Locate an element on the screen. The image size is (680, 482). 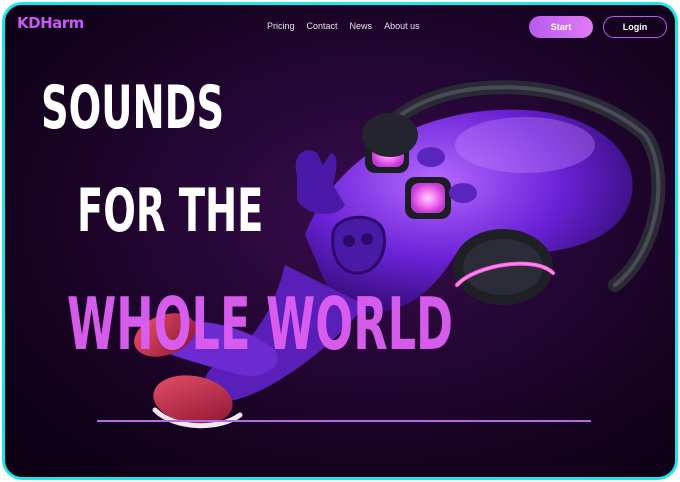
nav-item-contact: Contact is located at coordinates (322, 26).